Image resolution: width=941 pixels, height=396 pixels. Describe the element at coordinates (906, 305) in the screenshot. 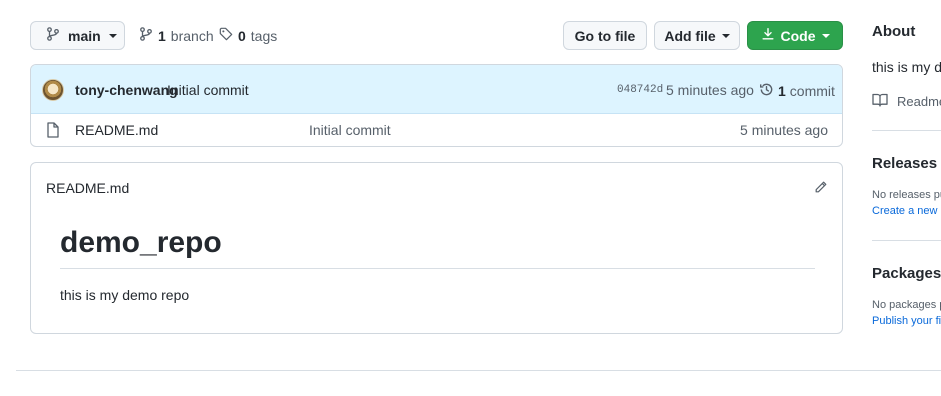

I see `packages-text: No packages p` at that location.